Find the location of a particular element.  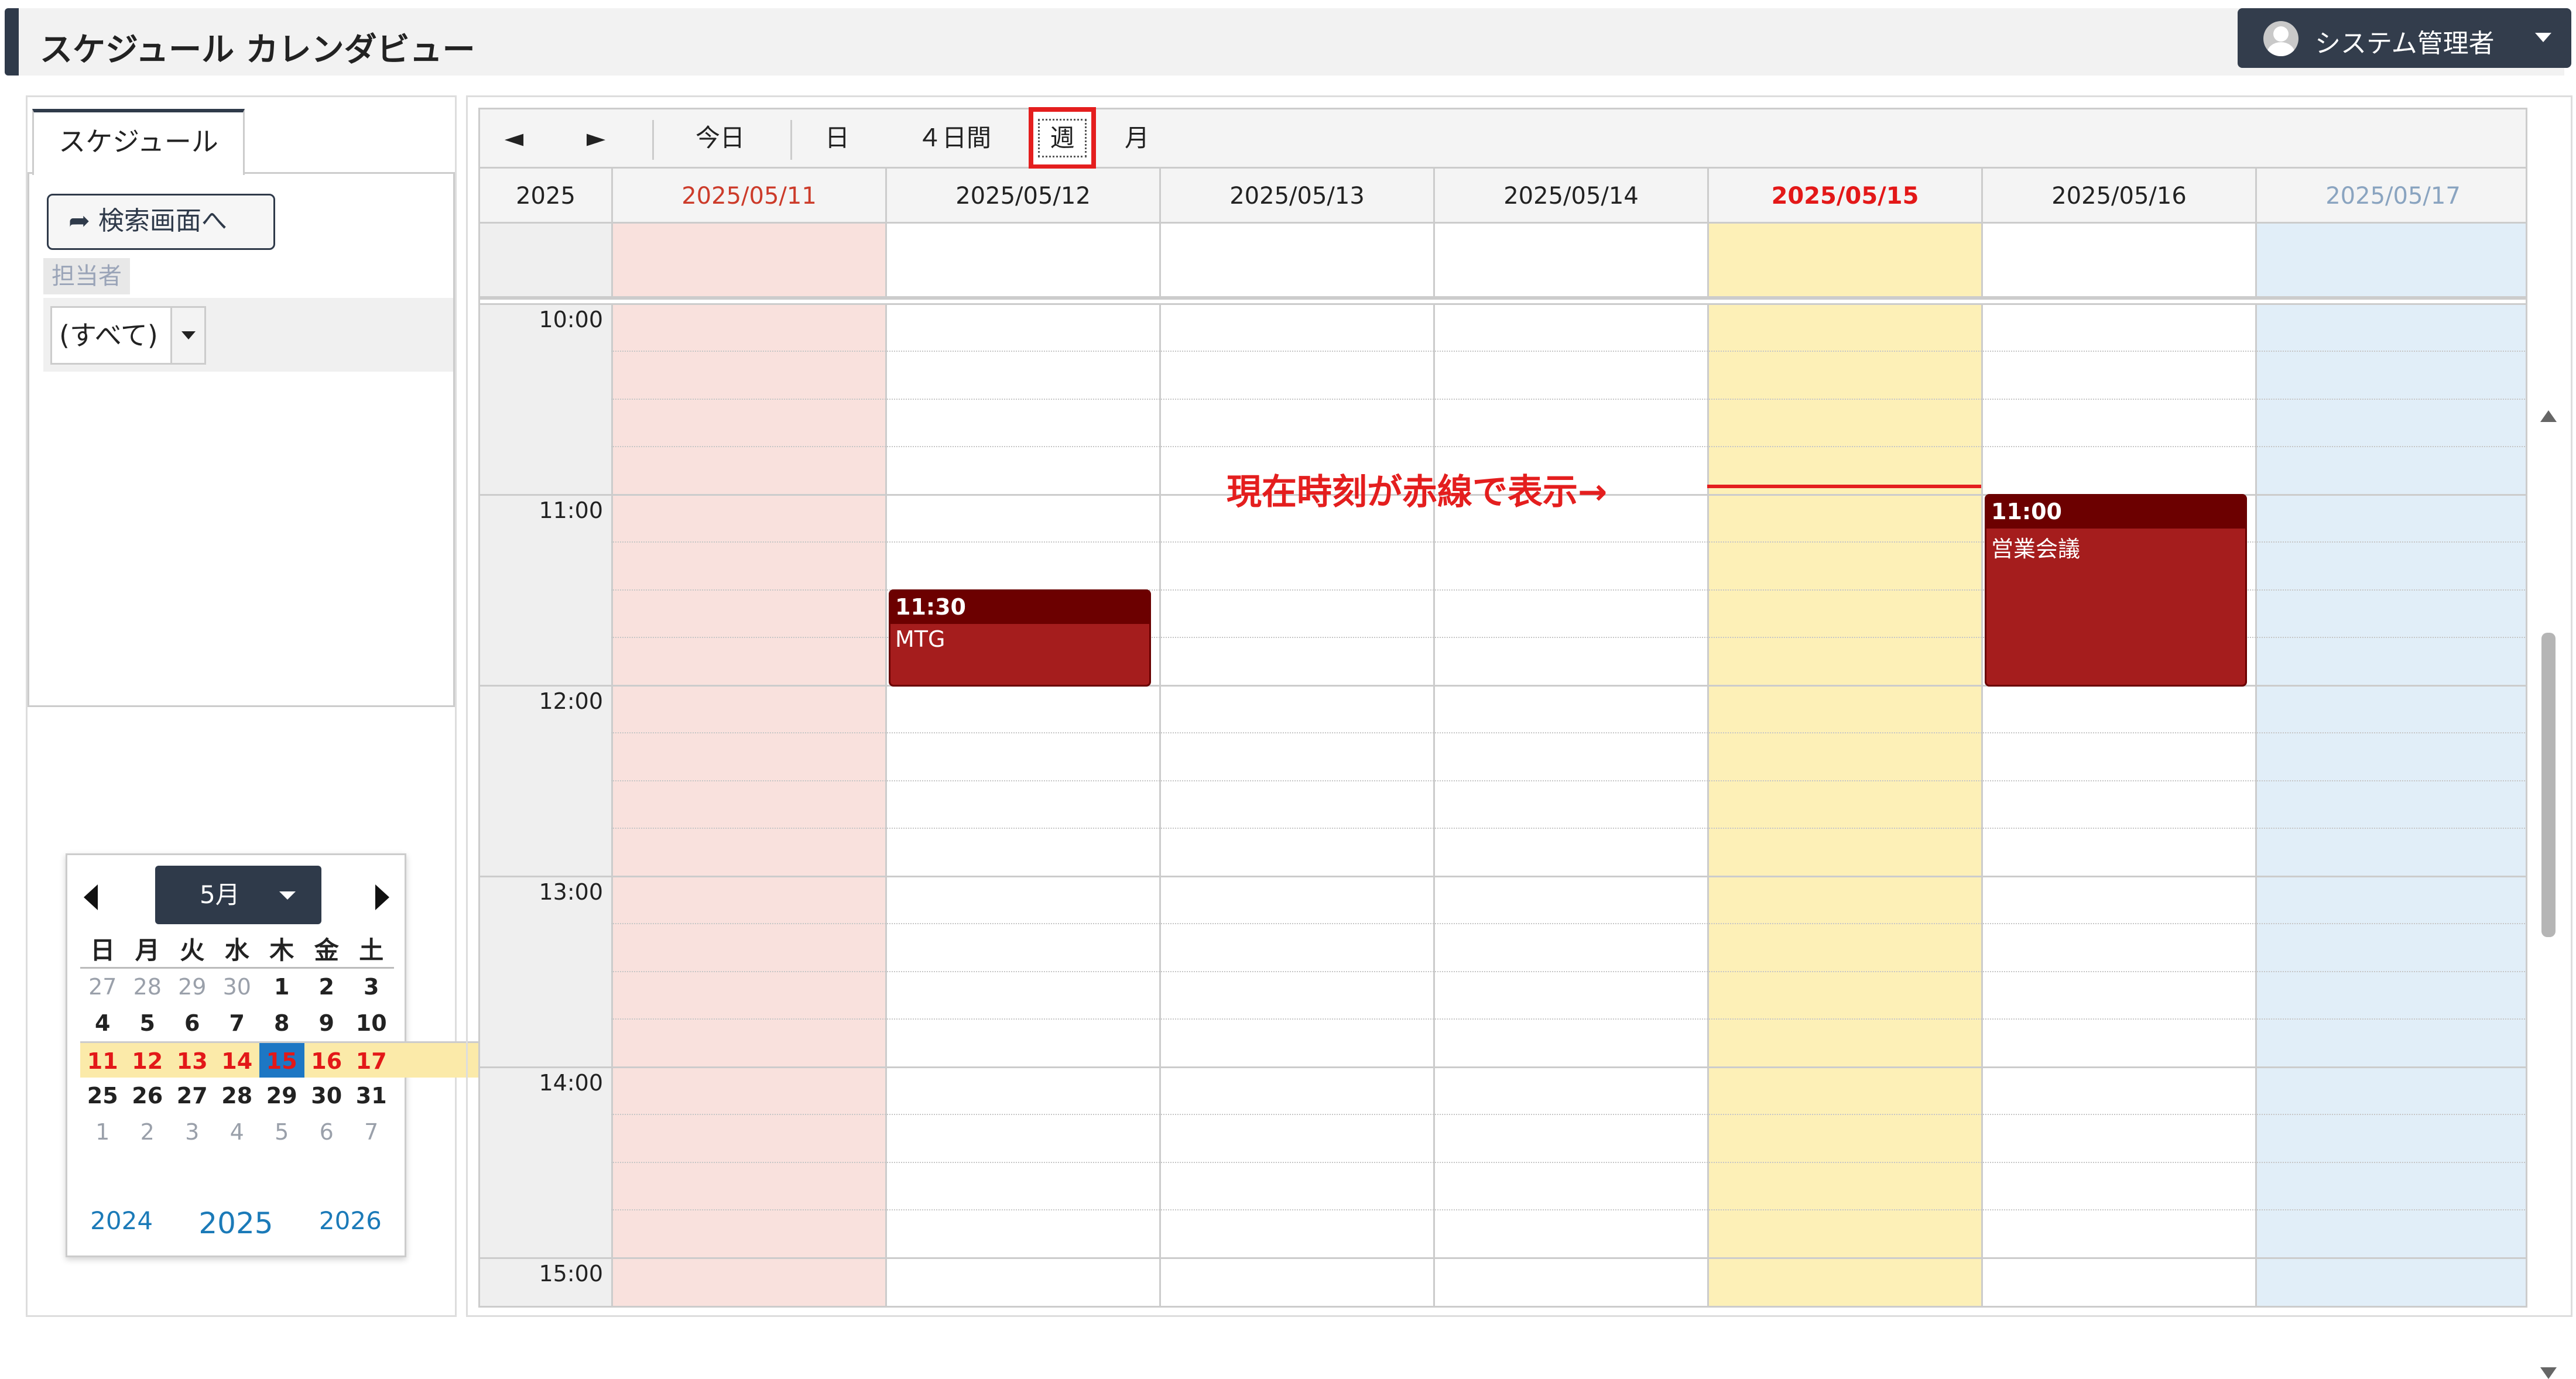

event-mtg: 11:30 MTG is located at coordinates (1020, 638).